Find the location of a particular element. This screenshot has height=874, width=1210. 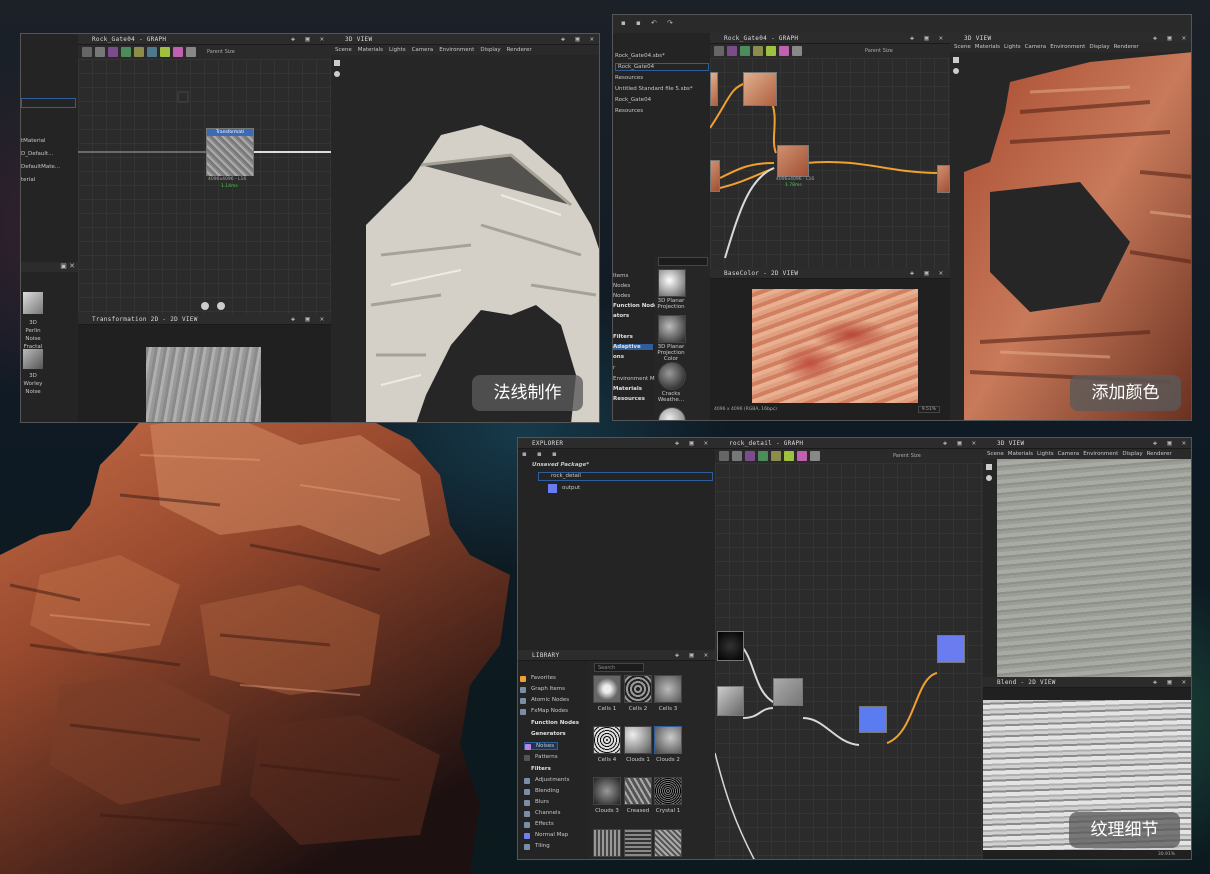

lib-category: Adjustments is located at coordinates (546, 780).